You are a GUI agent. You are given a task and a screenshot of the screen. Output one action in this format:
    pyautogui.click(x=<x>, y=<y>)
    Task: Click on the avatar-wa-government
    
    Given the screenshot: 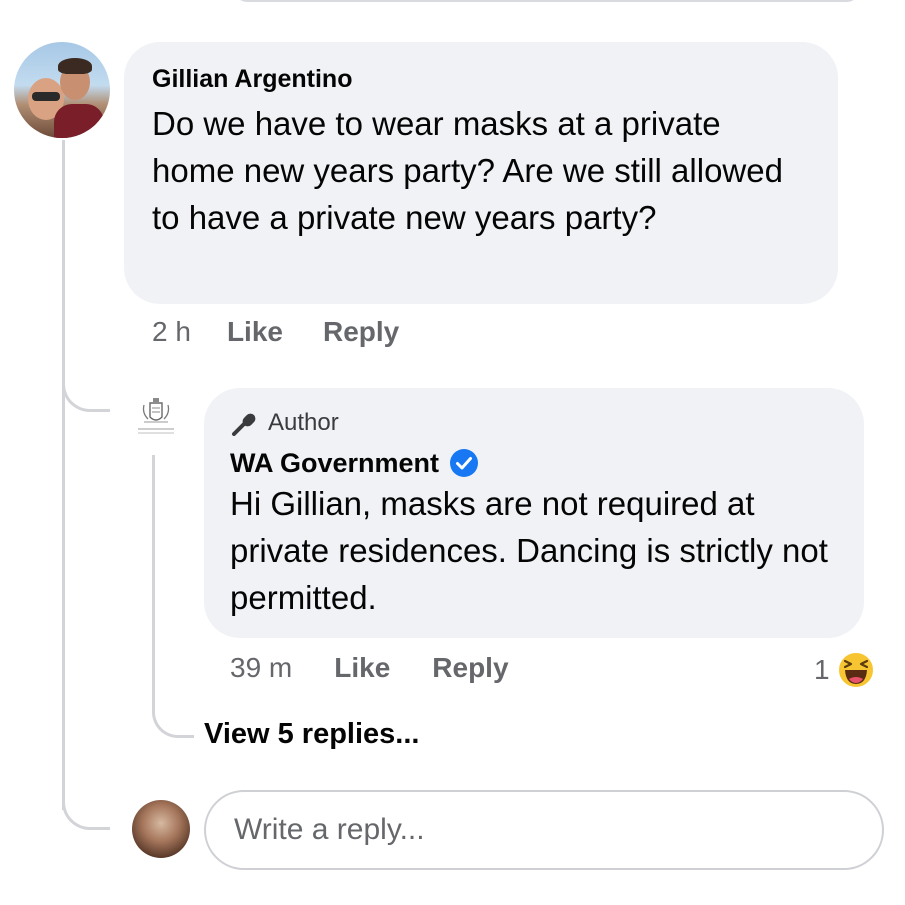 What is the action you would take?
    pyautogui.click(x=156, y=417)
    